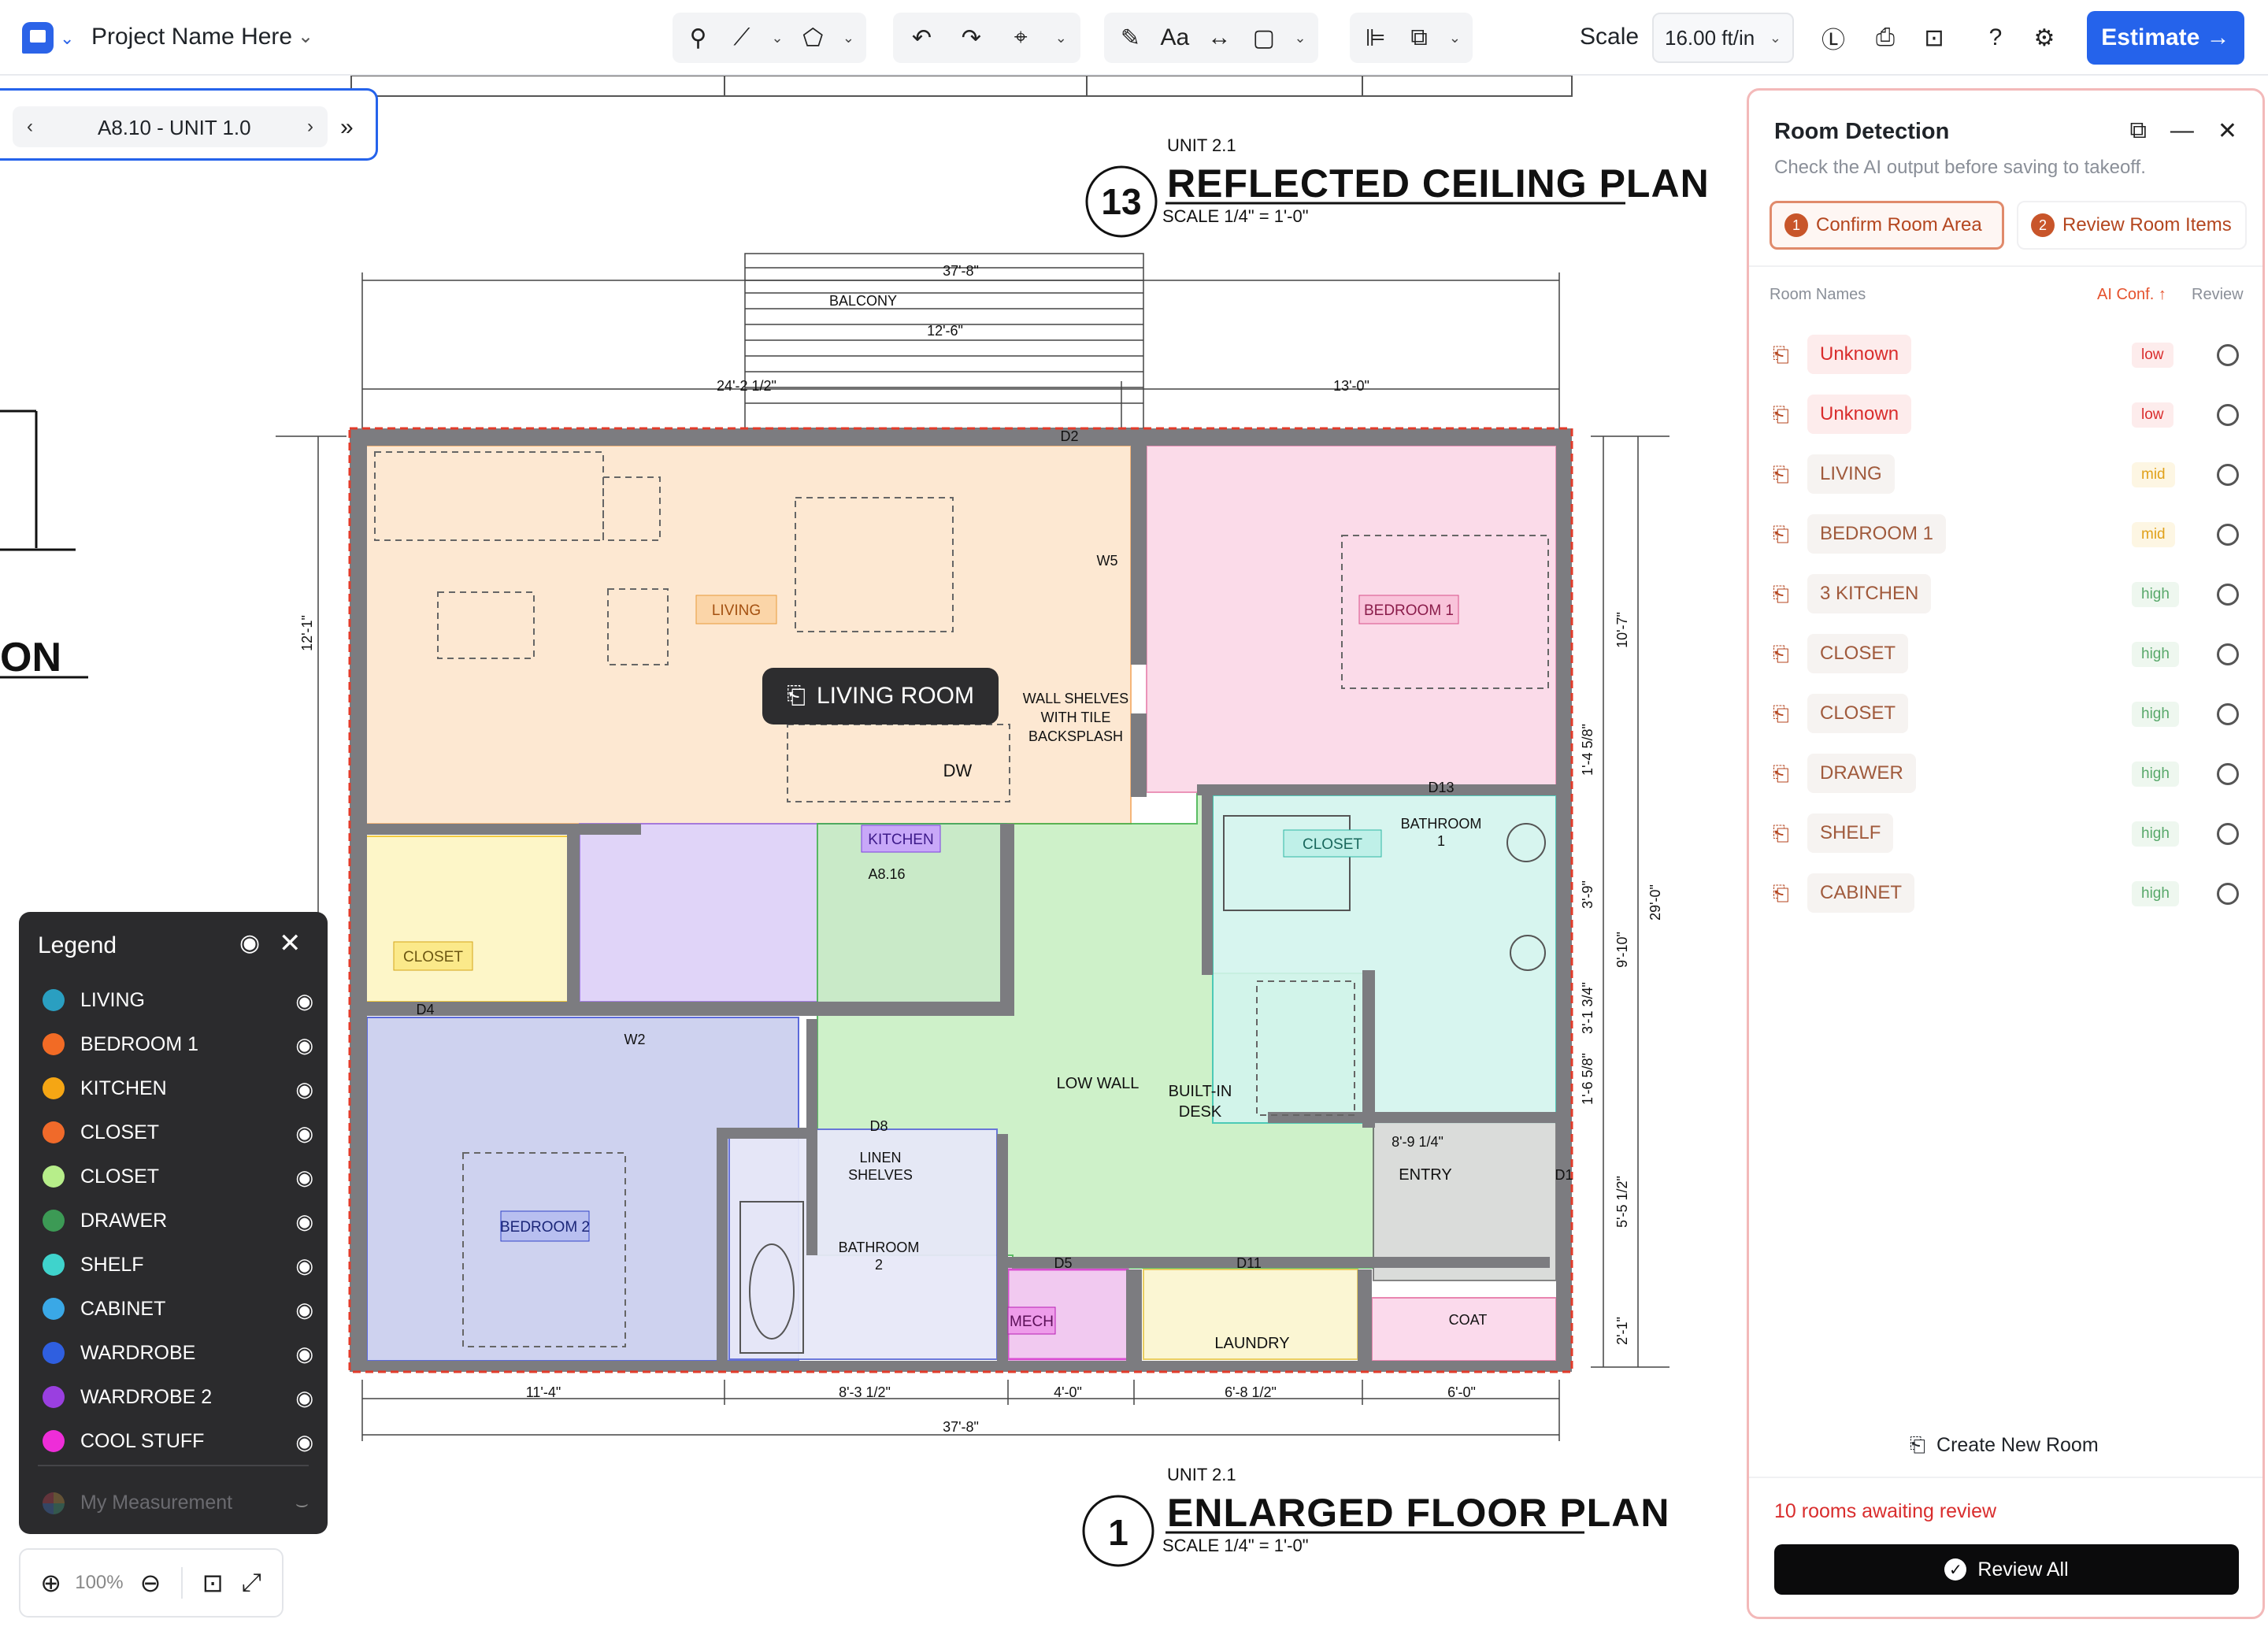 Image resolution: width=2268 pixels, height=1638 pixels. I want to click on legend-item: CABINET ◉, so click(175, 1309).